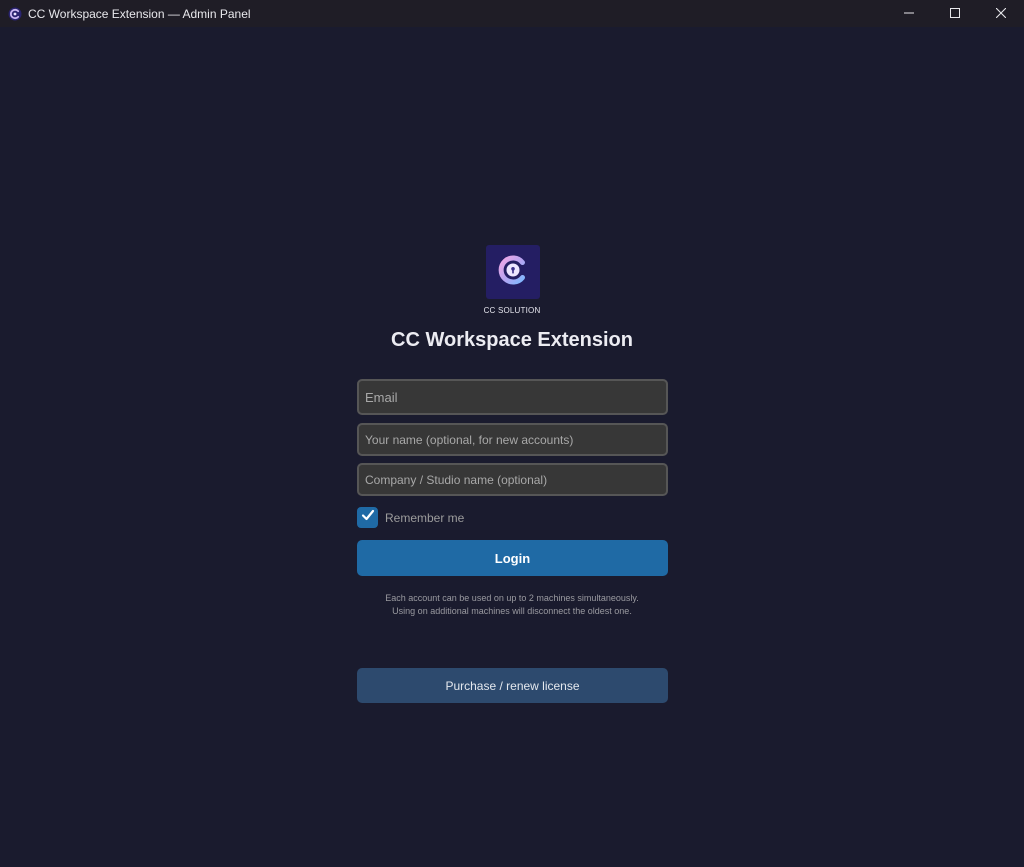 Image resolution: width=1024 pixels, height=867 pixels. Describe the element at coordinates (512, 397) in the screenshot. I see `email-input` at that location.